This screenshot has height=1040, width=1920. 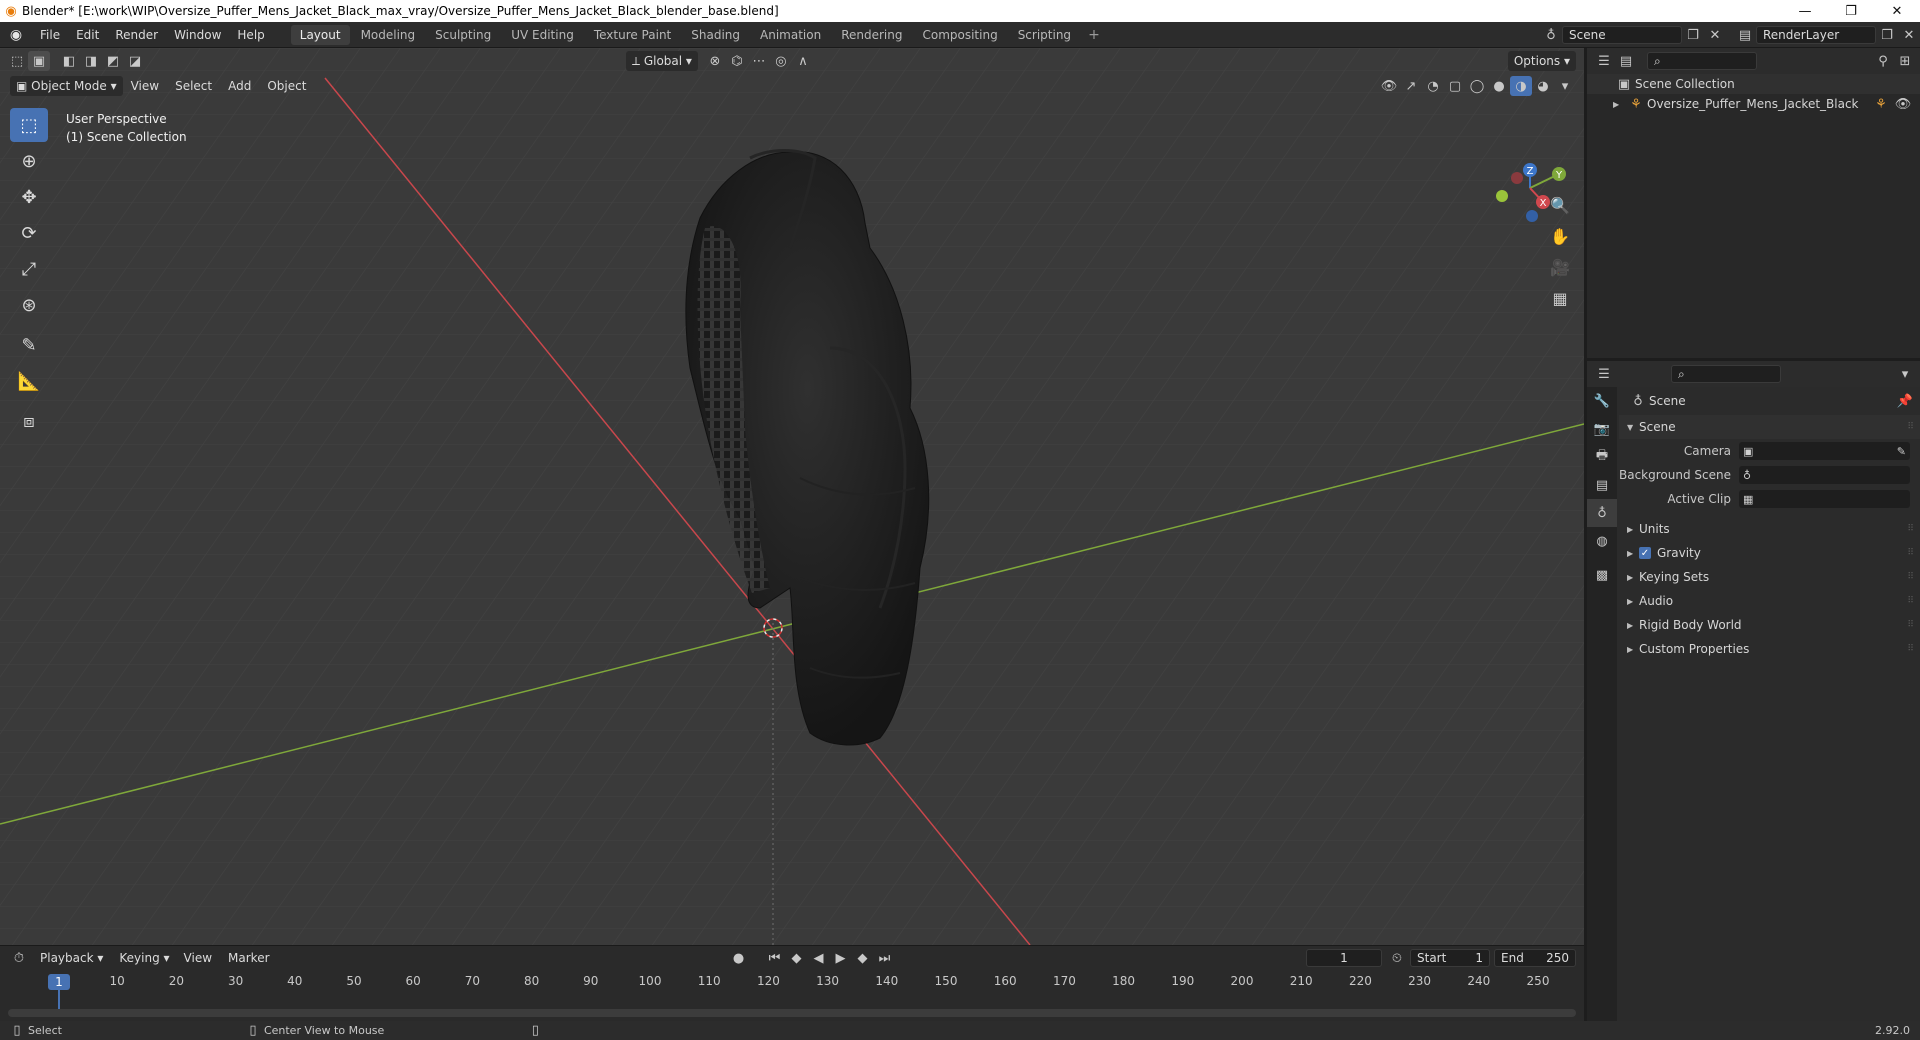 I want to click on properties-search-input: ⌕, so click(x=1726, y=374).